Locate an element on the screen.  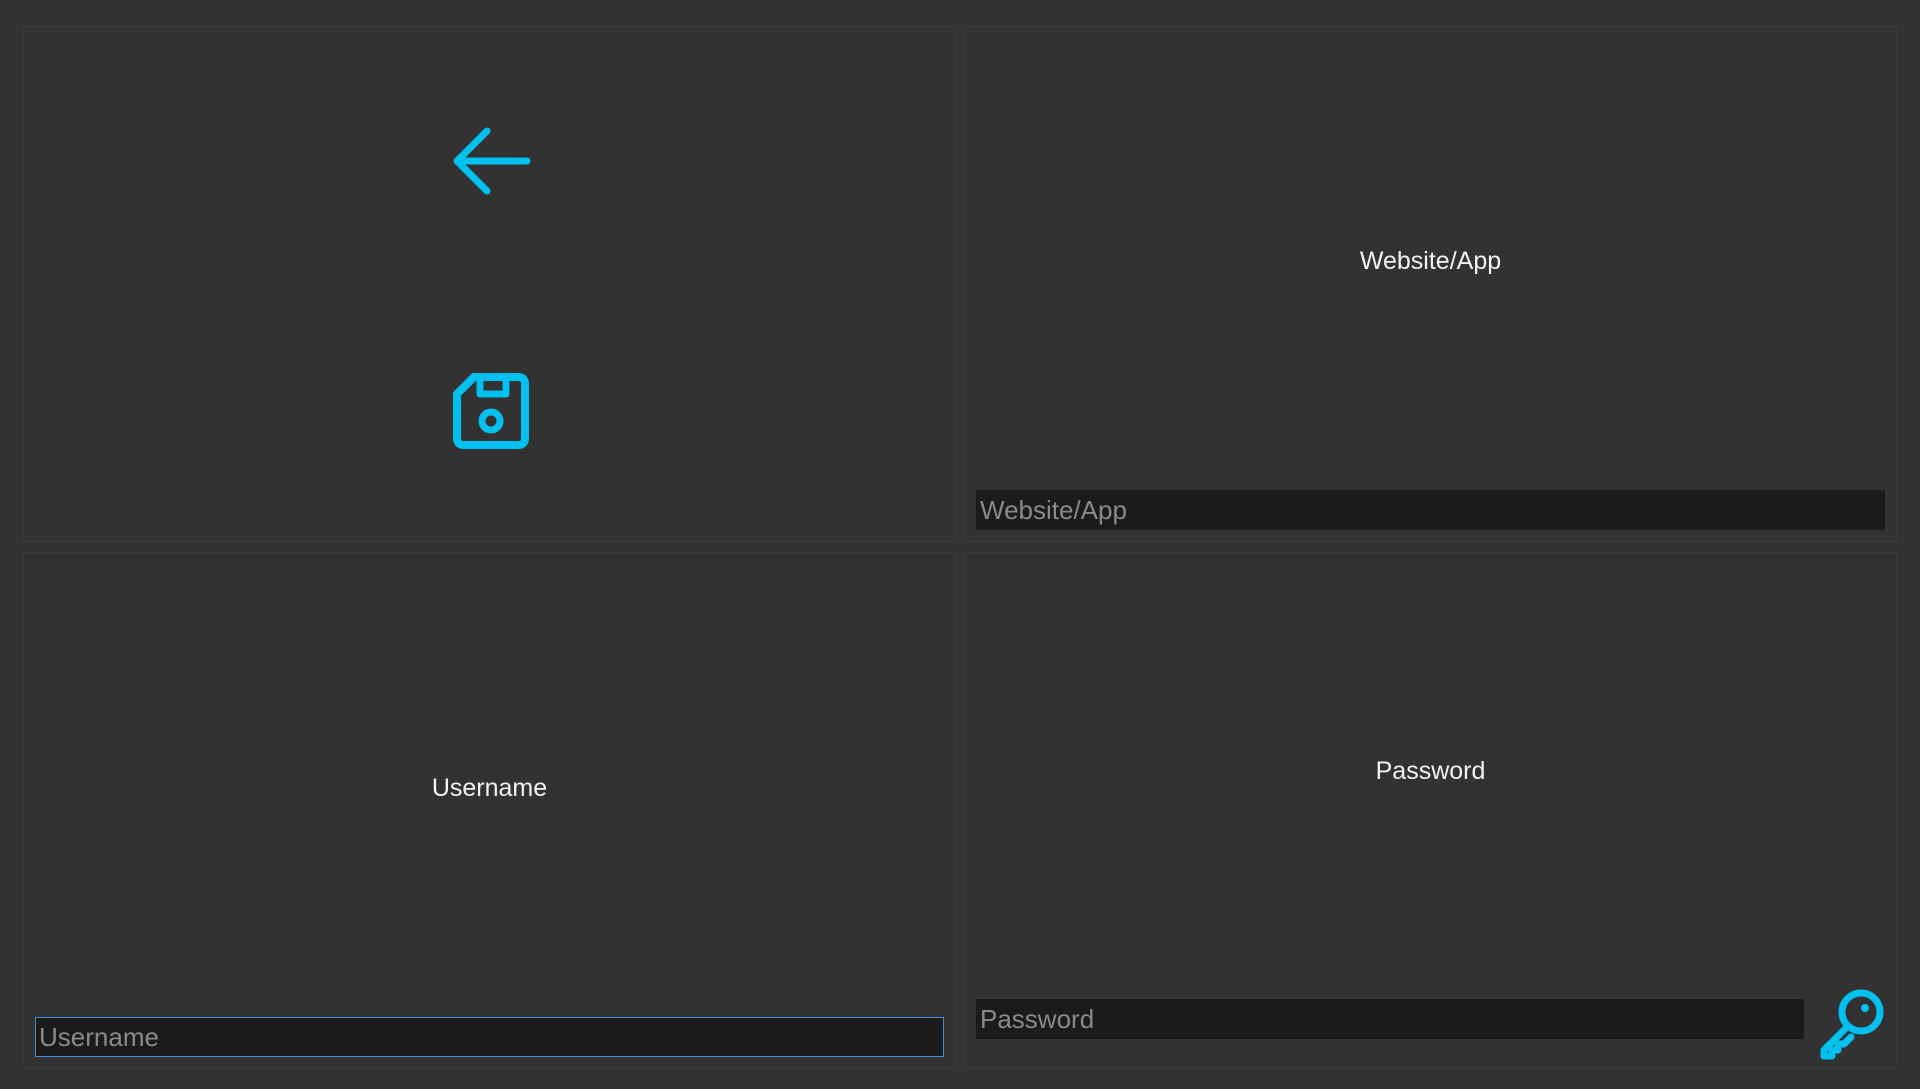
password-label: Password is located at coordinates (1430, 771).